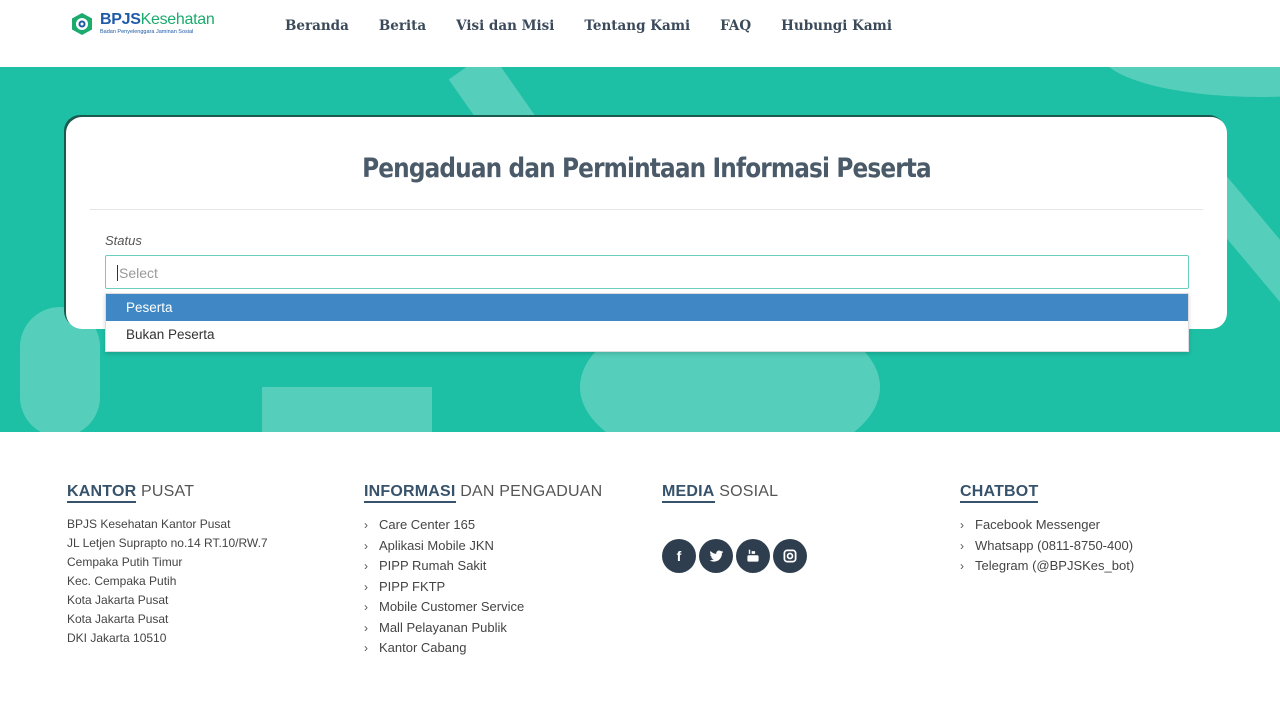  Describe the element at coordinates (647, 272) in the screenshot. I see `status-select: Select` at that location.